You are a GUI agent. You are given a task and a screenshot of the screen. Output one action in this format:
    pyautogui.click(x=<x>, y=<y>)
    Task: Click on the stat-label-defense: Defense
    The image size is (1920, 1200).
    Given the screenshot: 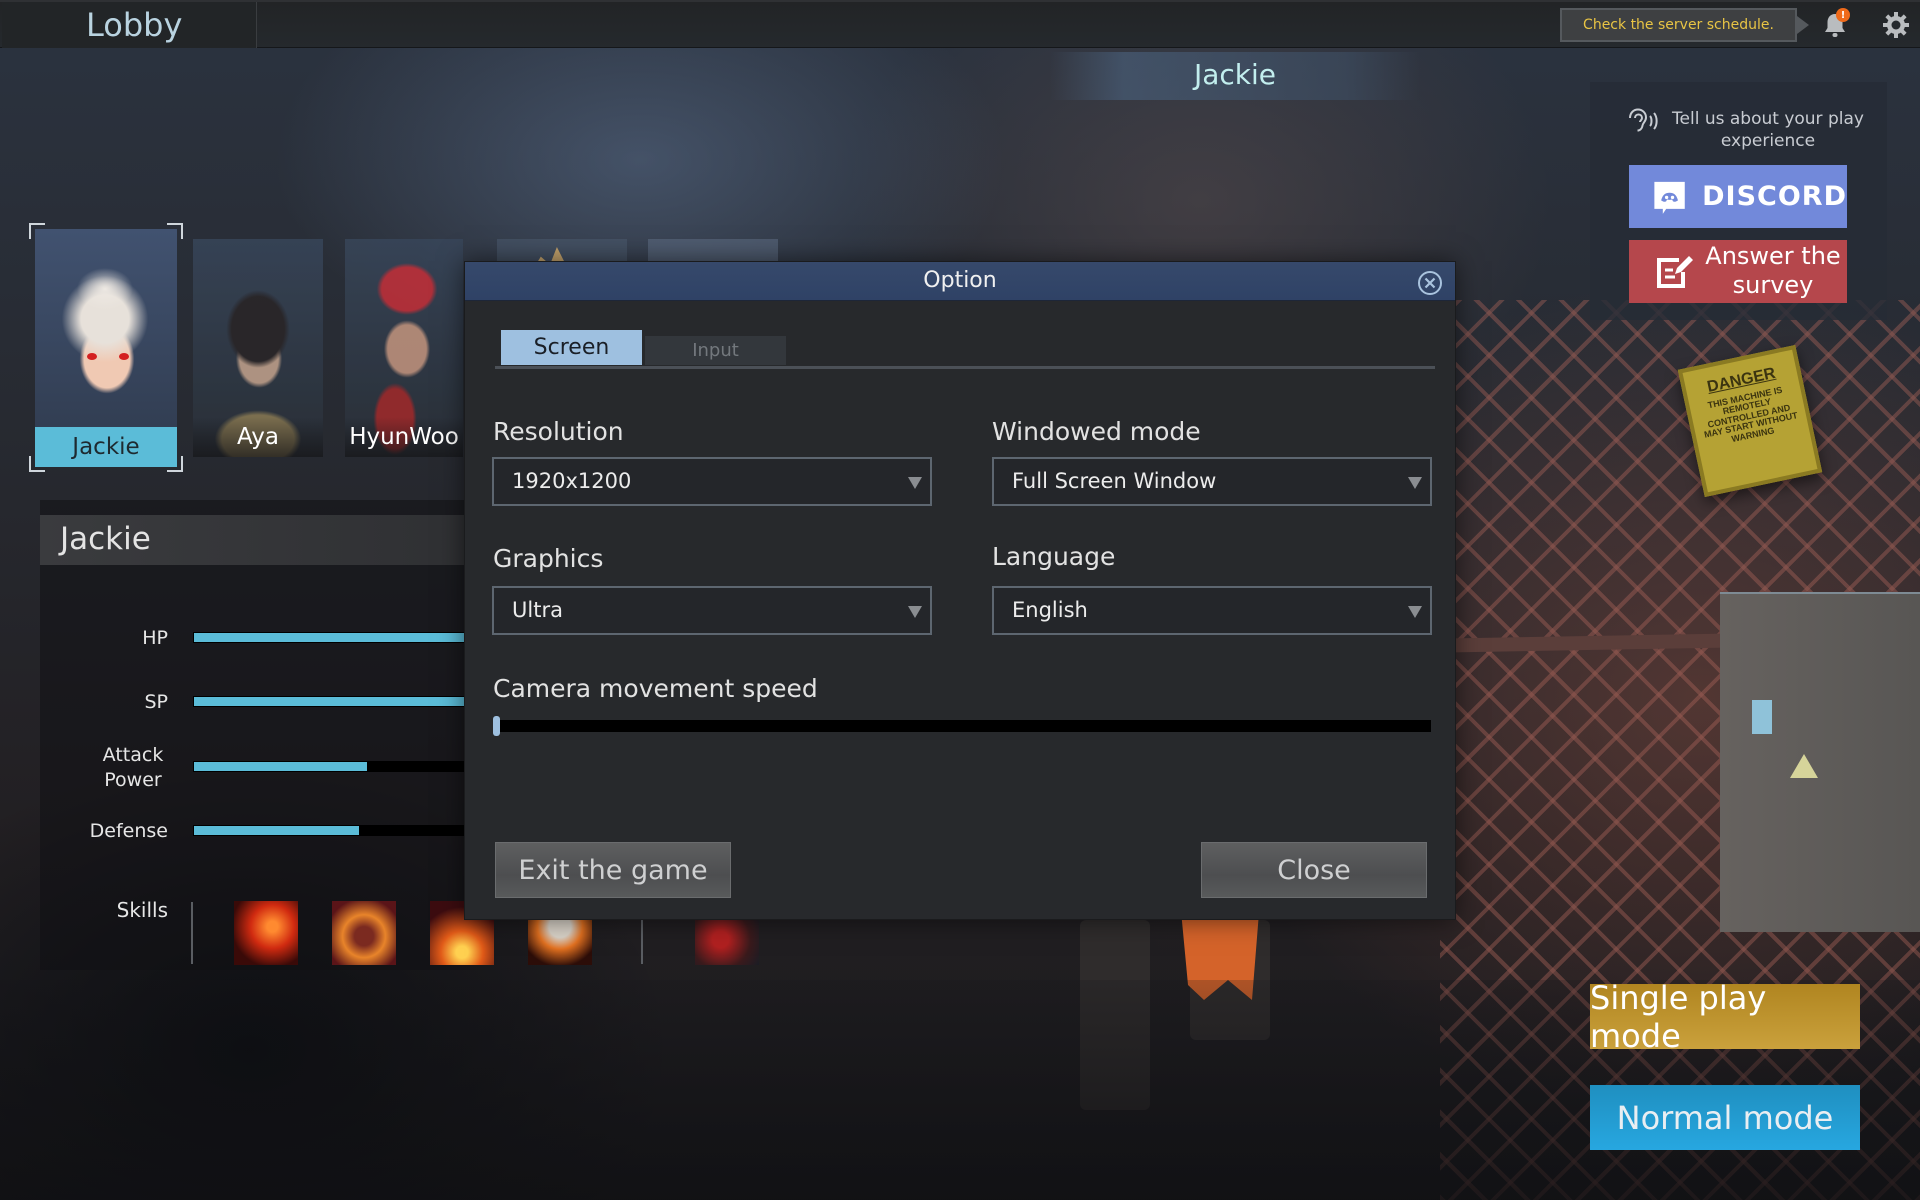 What is the action you would take?
    pyautogui.click(x=128, y=831)
    